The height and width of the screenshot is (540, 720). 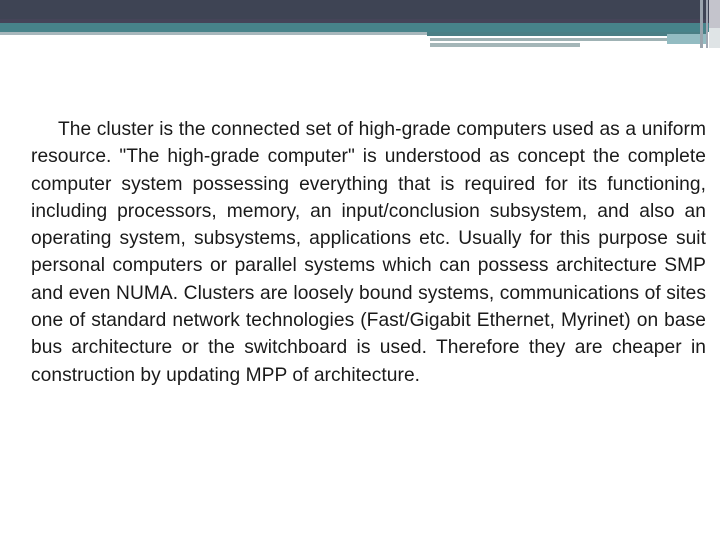 I want to click on header-accent-line-short, so click(x=505, y=45).